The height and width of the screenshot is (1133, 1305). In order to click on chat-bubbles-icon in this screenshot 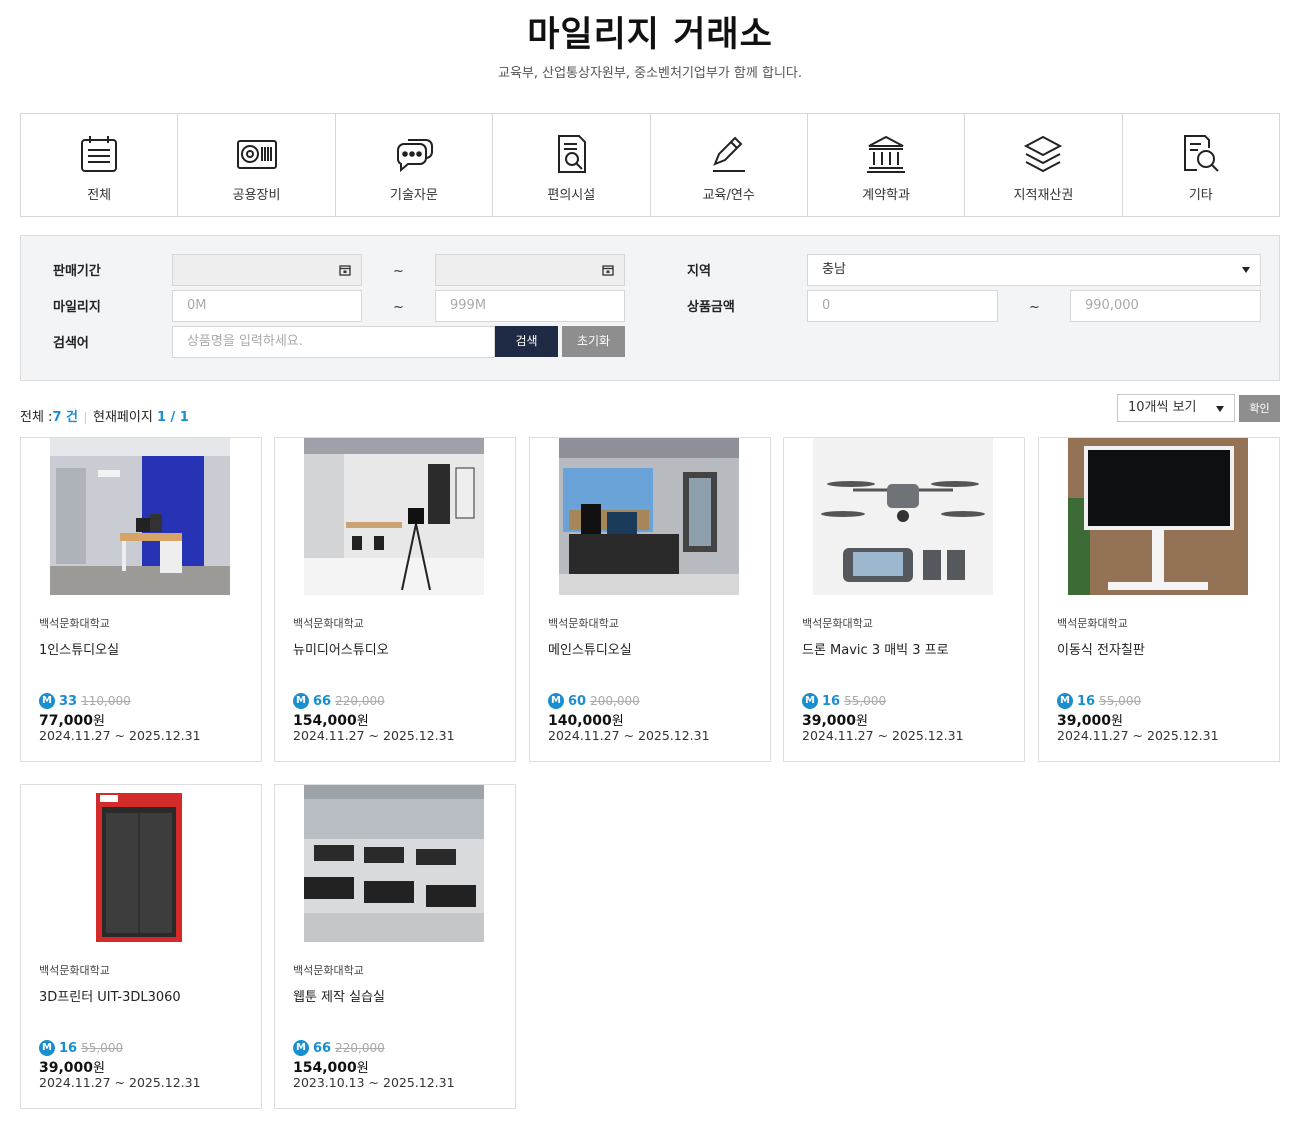, I will do `click(414, 156)`.